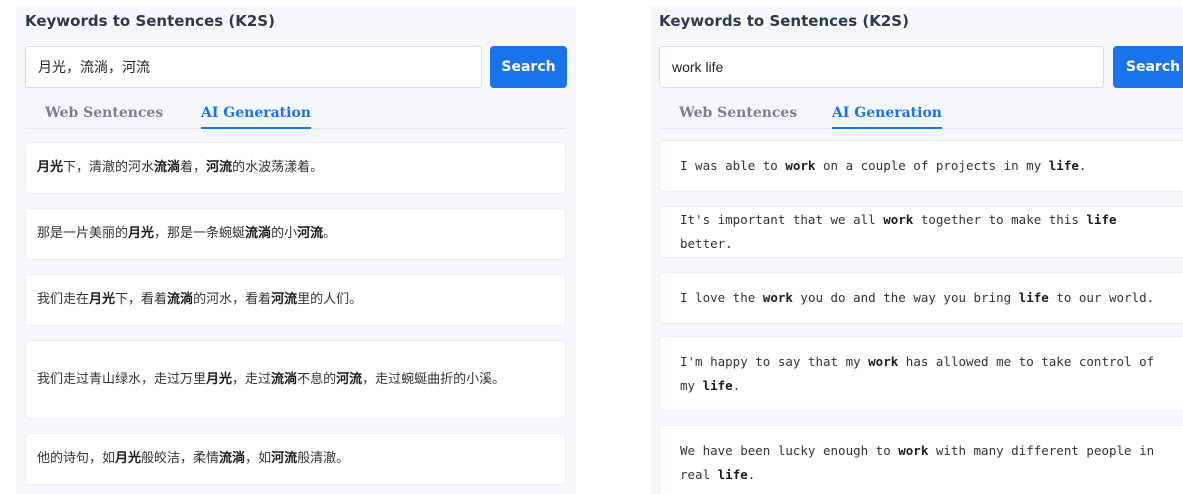 The width and height of the screenshot is (1183, 494). Describe the element at coordinates (733, 165) in the screenshot. I see `sentence-segment: I was able to` at that location.